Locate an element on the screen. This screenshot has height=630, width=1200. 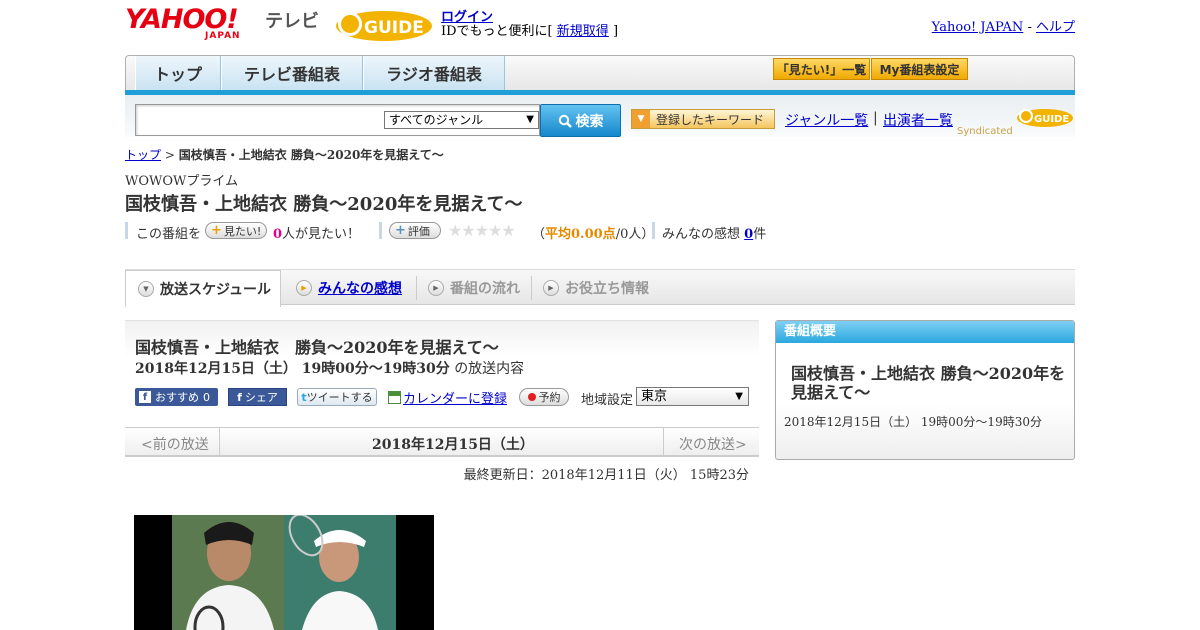
facebook-recommend-button: f おすすめ 0 is located at coordinates (176, 397).